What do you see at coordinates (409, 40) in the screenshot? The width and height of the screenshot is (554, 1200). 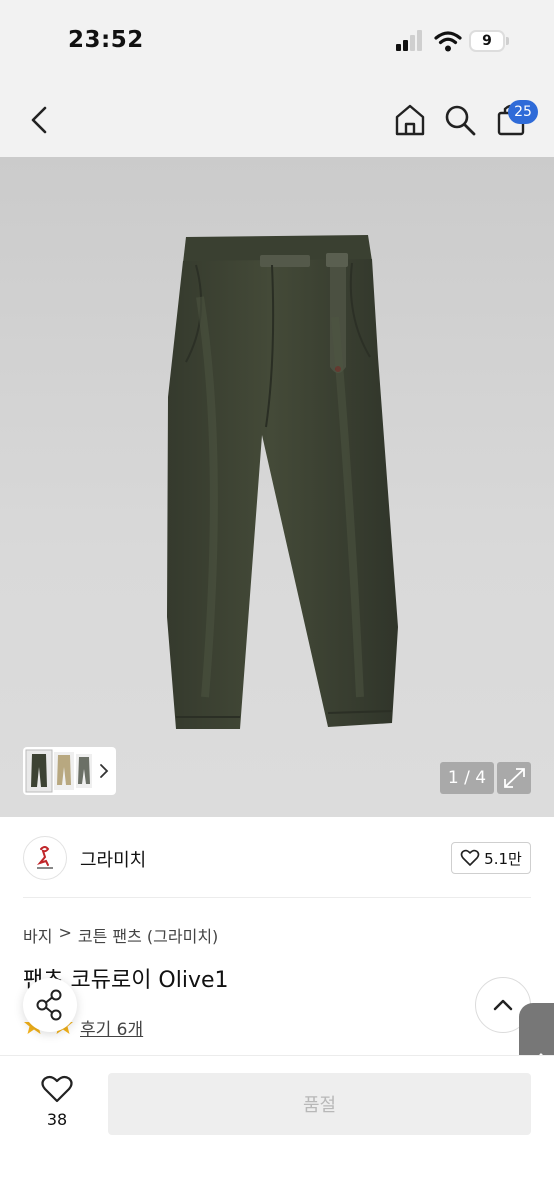 I see `signal-icon` at bounding box center [409, 40].